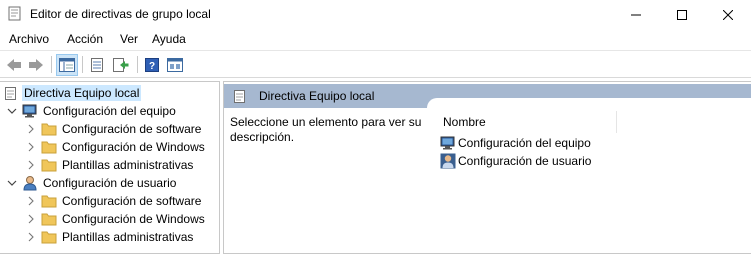  I want to click on help-icon: ?, so click(152, 65).